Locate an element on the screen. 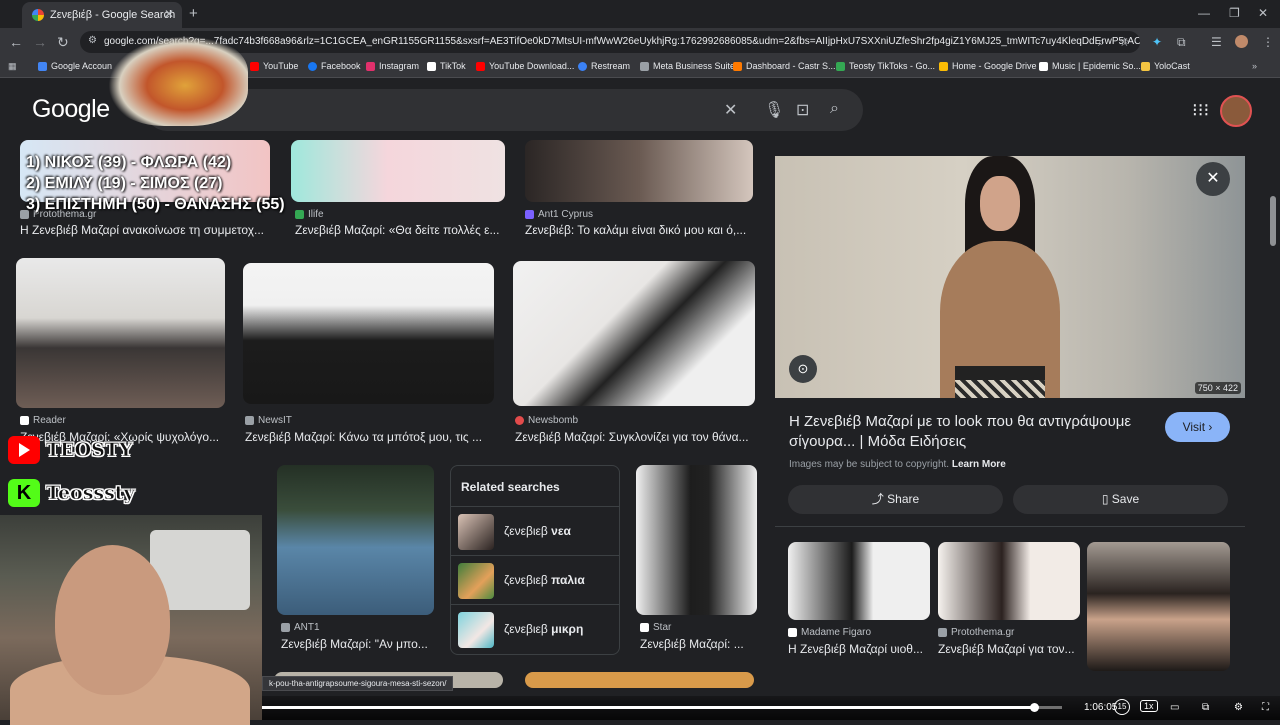 The height and width of the screenshot is (725, 1280). miniplayer-icon: ⧉ is located at coordinates (1205, 707).